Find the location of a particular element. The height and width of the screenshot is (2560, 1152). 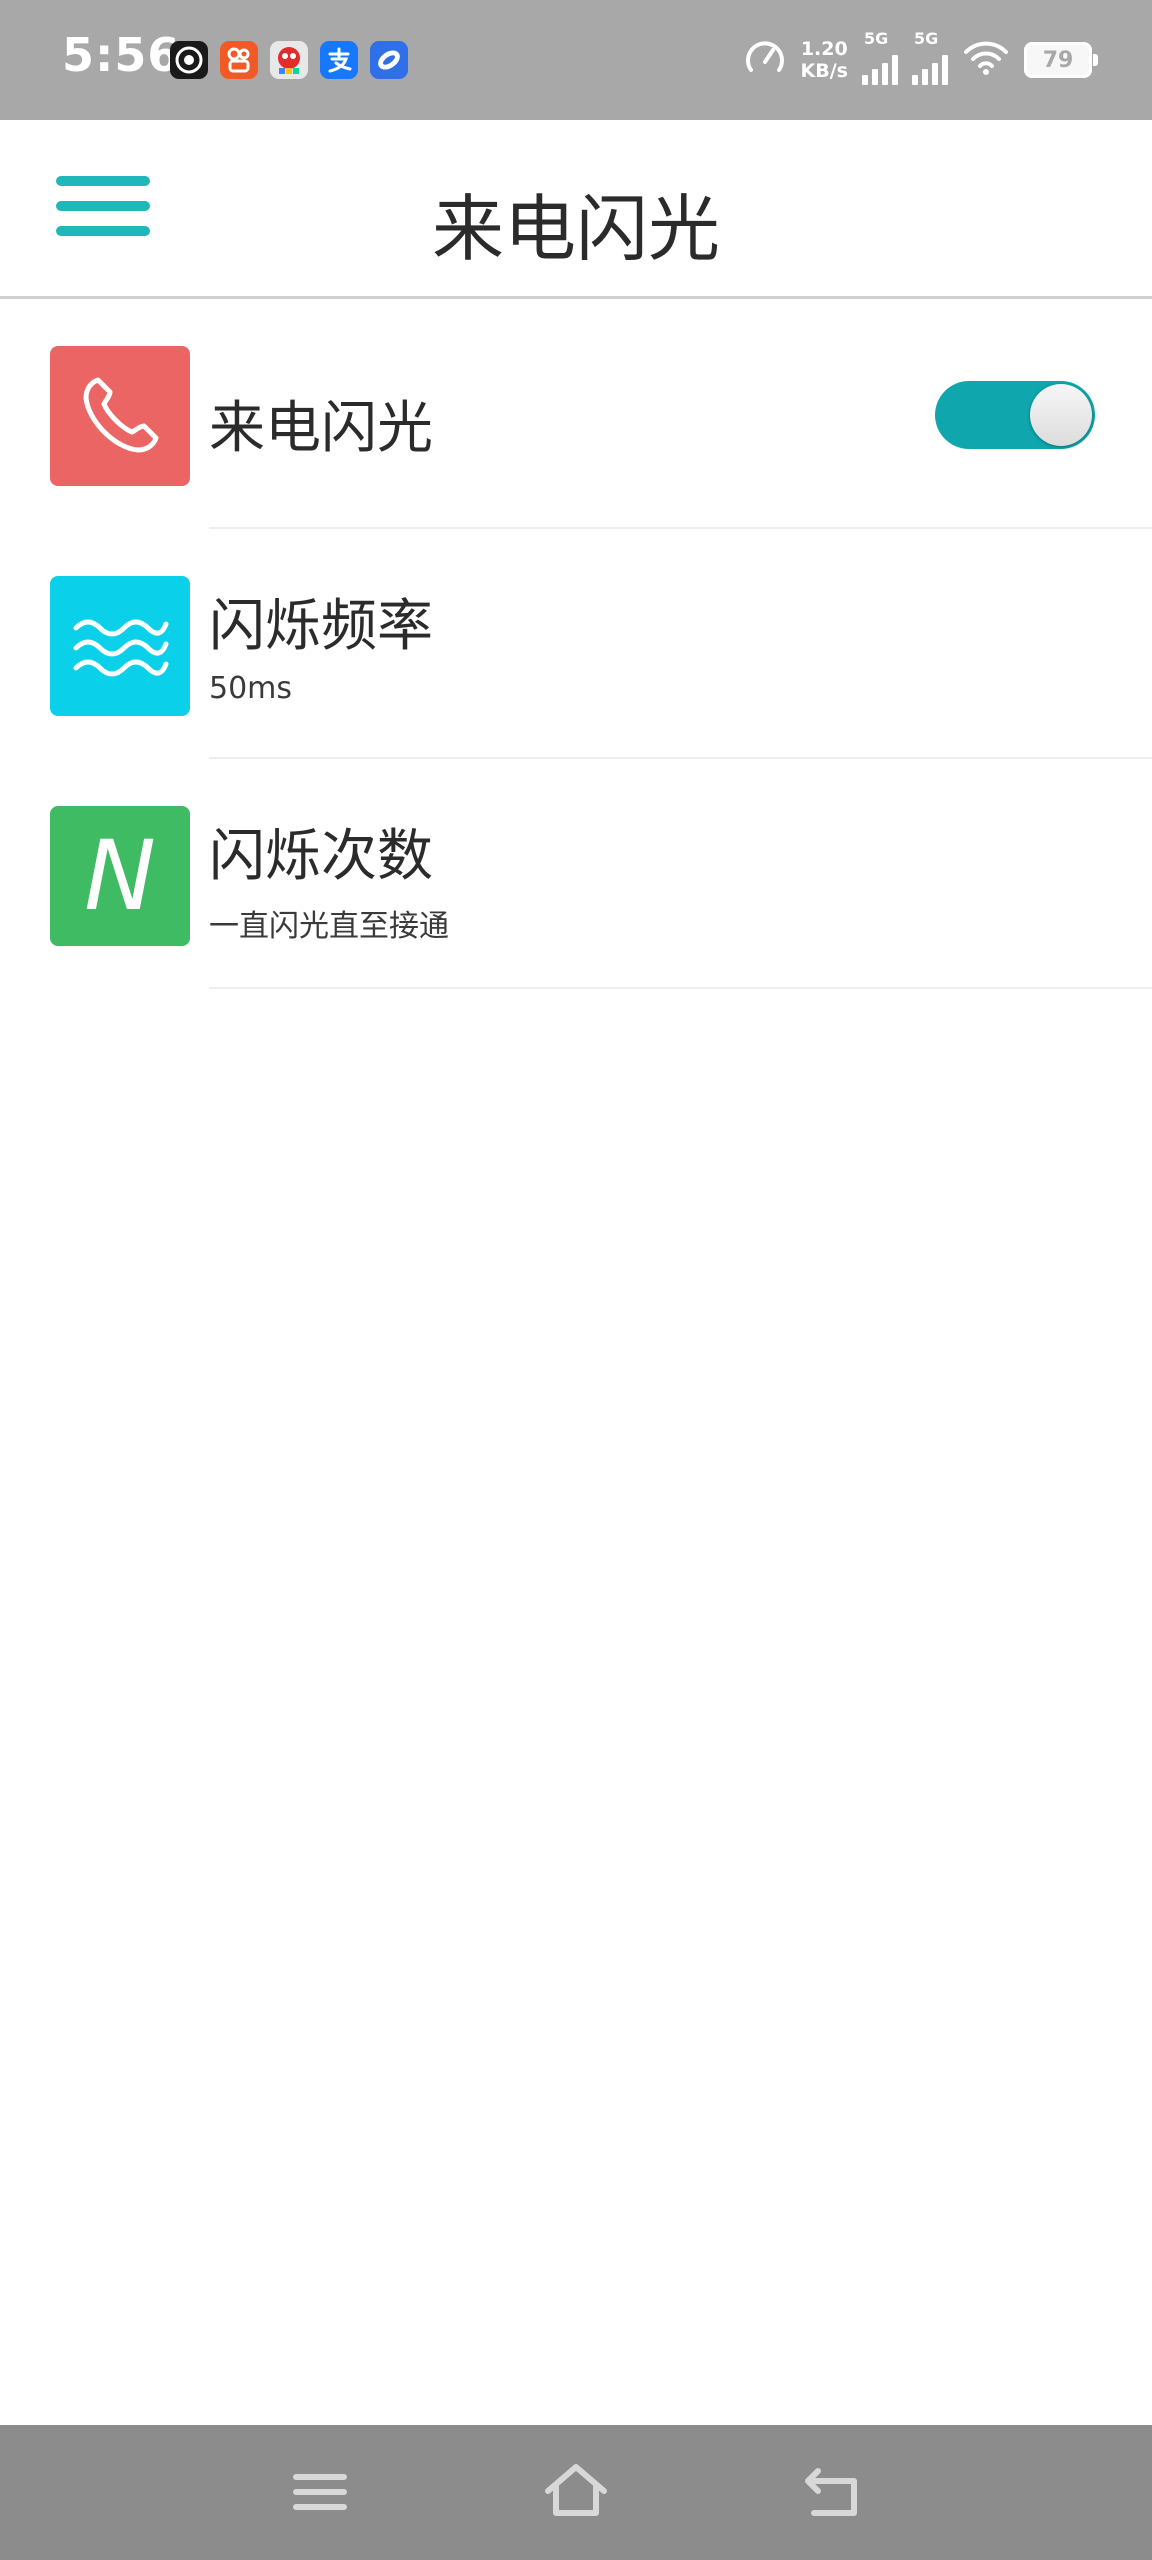

recent-apps-button is located at coordinates (320, 2492).